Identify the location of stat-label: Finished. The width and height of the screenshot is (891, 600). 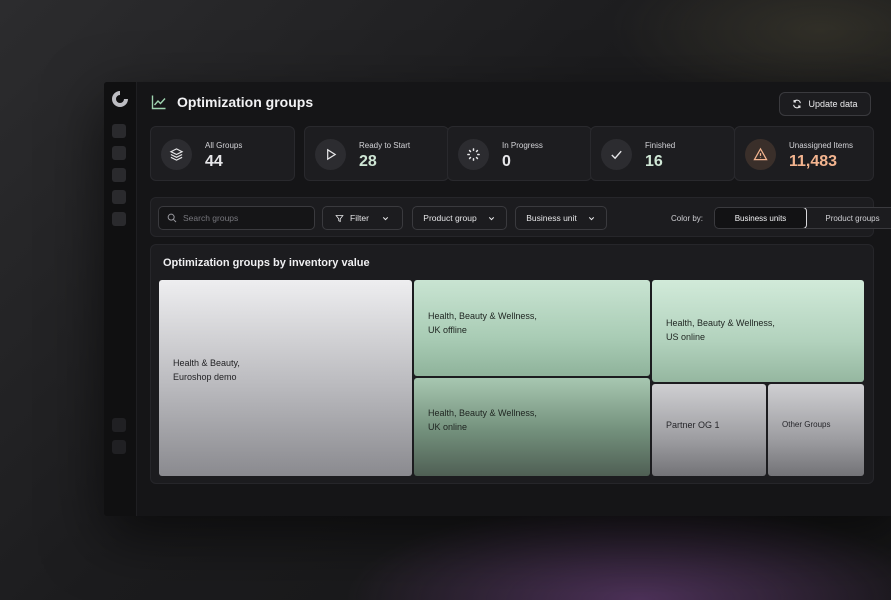
(660, 145).